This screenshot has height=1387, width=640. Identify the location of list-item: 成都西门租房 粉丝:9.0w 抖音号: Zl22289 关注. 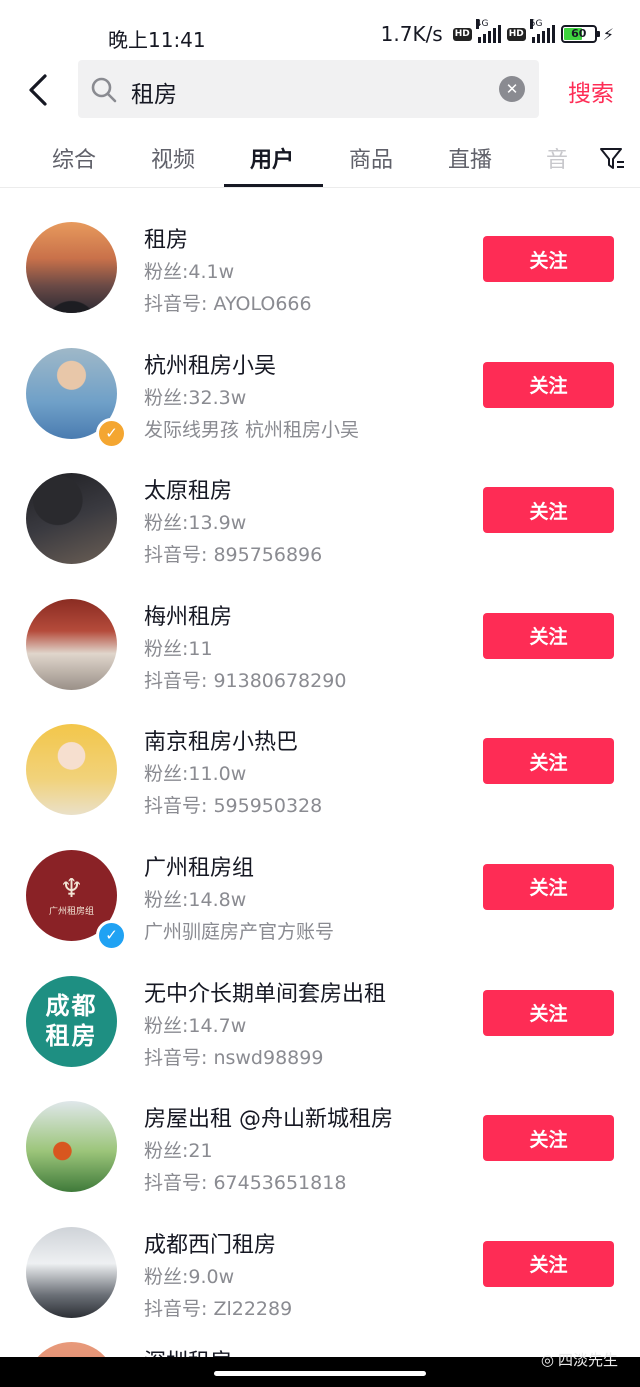
(320, 1258).